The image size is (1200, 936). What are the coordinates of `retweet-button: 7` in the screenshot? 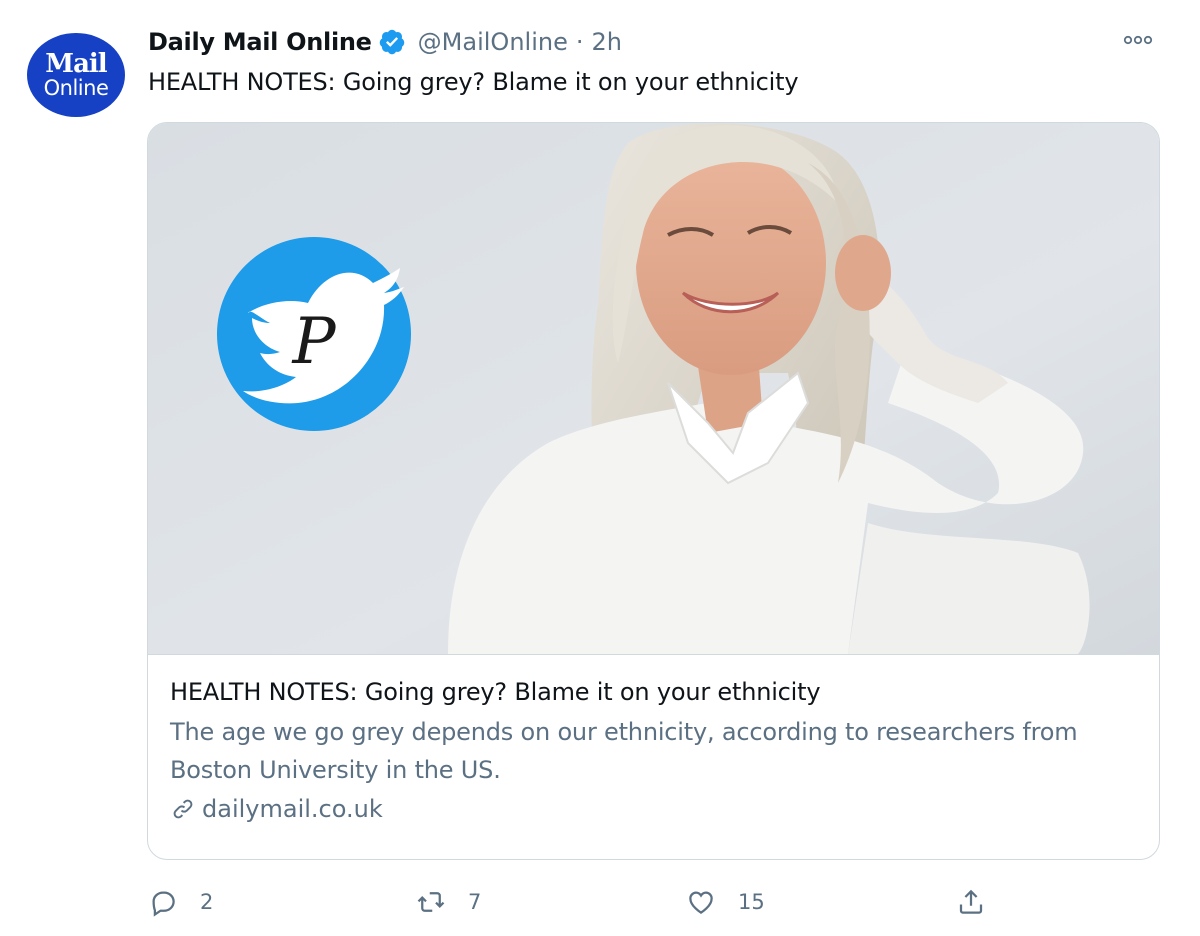 It's located at (448, 902).